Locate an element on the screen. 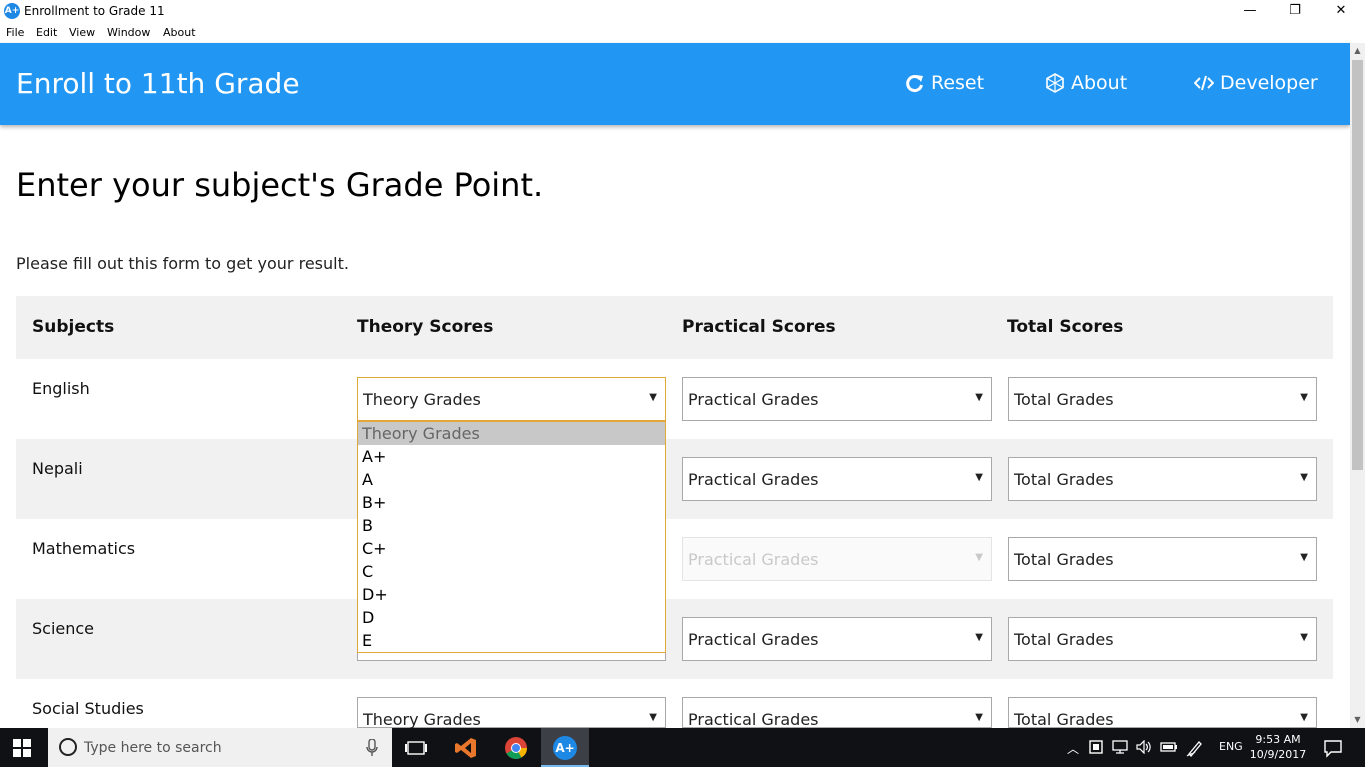  volume-icon is located at coordinates (1144, 747).